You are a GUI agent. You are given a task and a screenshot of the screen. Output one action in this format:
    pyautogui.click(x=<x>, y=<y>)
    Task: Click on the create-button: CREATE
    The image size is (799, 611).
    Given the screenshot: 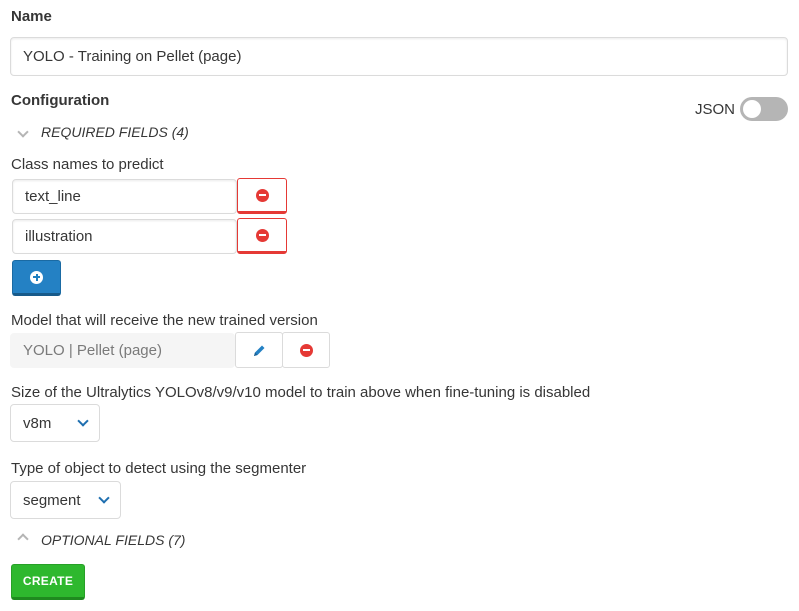 What is the action you would take?
    pyautogui.click(x=48, y=582)
    